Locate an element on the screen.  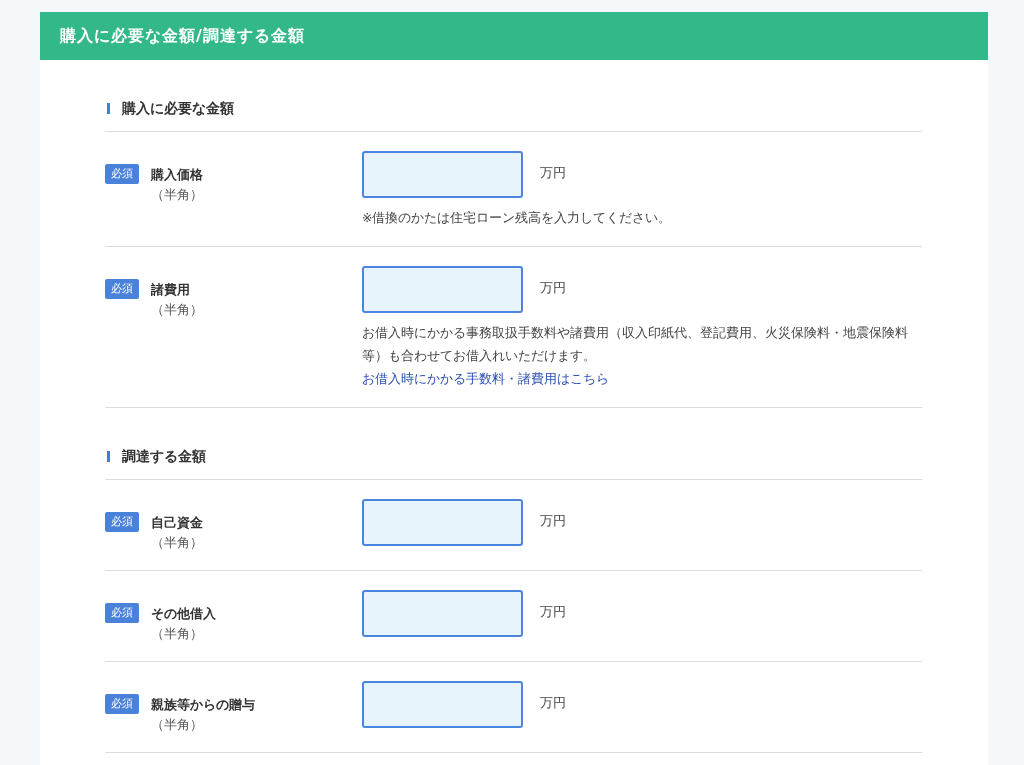
field-label: 自己資金 is located at coordinates (177, 523).